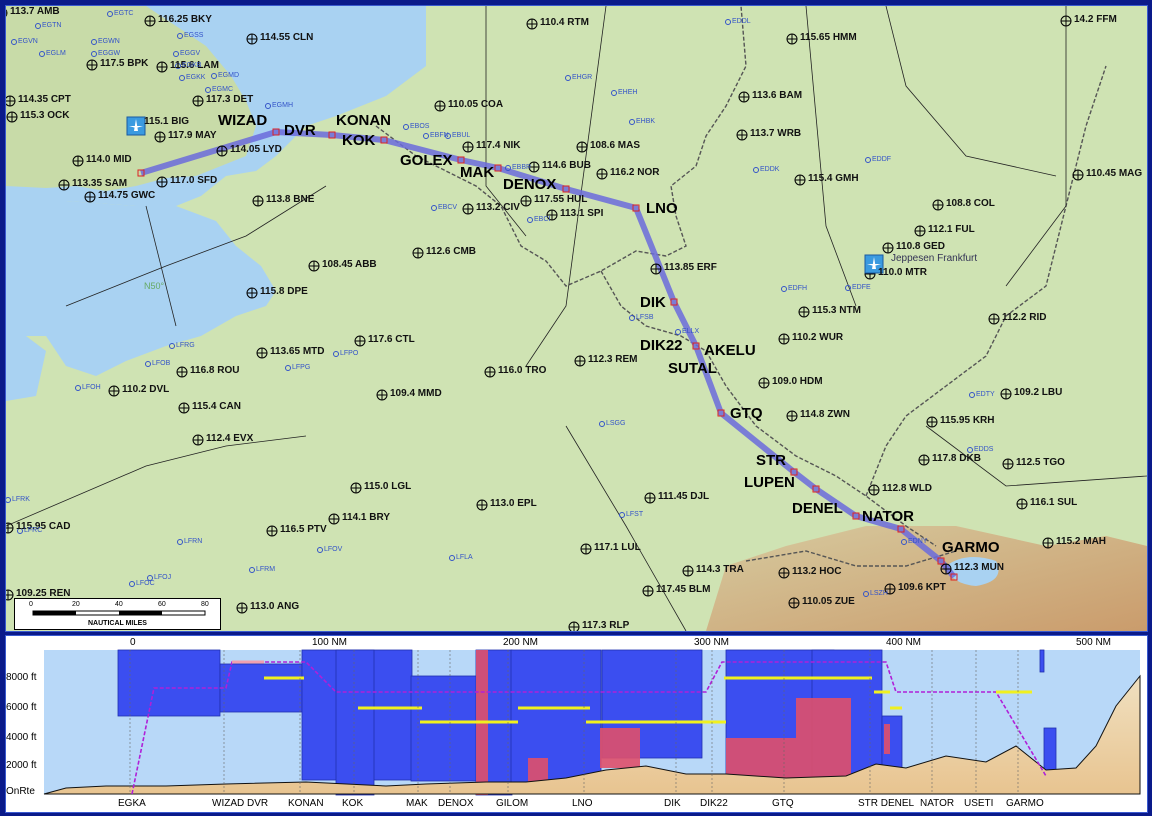 This screenshot has width=1152, height=816. What do you see at coordinates (627, 92) in the screenshot?
I see `airport-eheh: EHEH` at bounding box center [627, 92].